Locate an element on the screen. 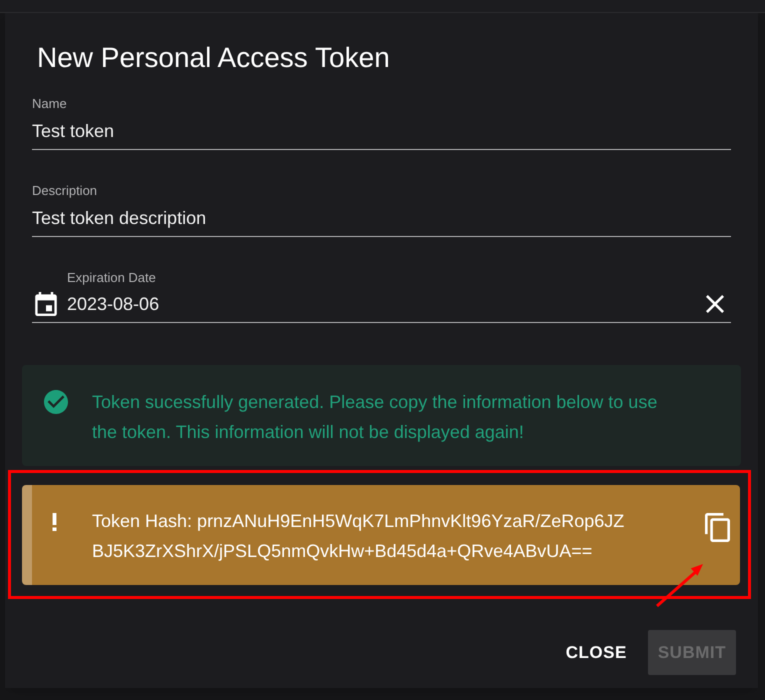 This screenshot has width=765, height=700. field-value: Test token is located at coordinates (74, 131).